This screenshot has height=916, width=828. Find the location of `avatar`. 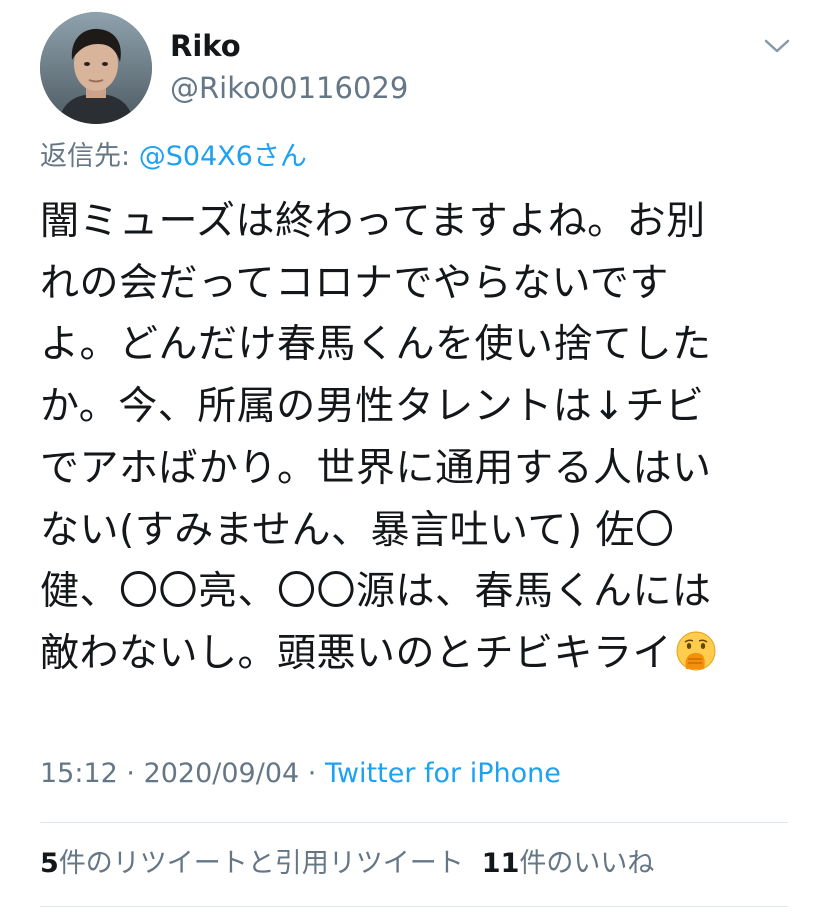

avatar is located at coordinates (96, 68).